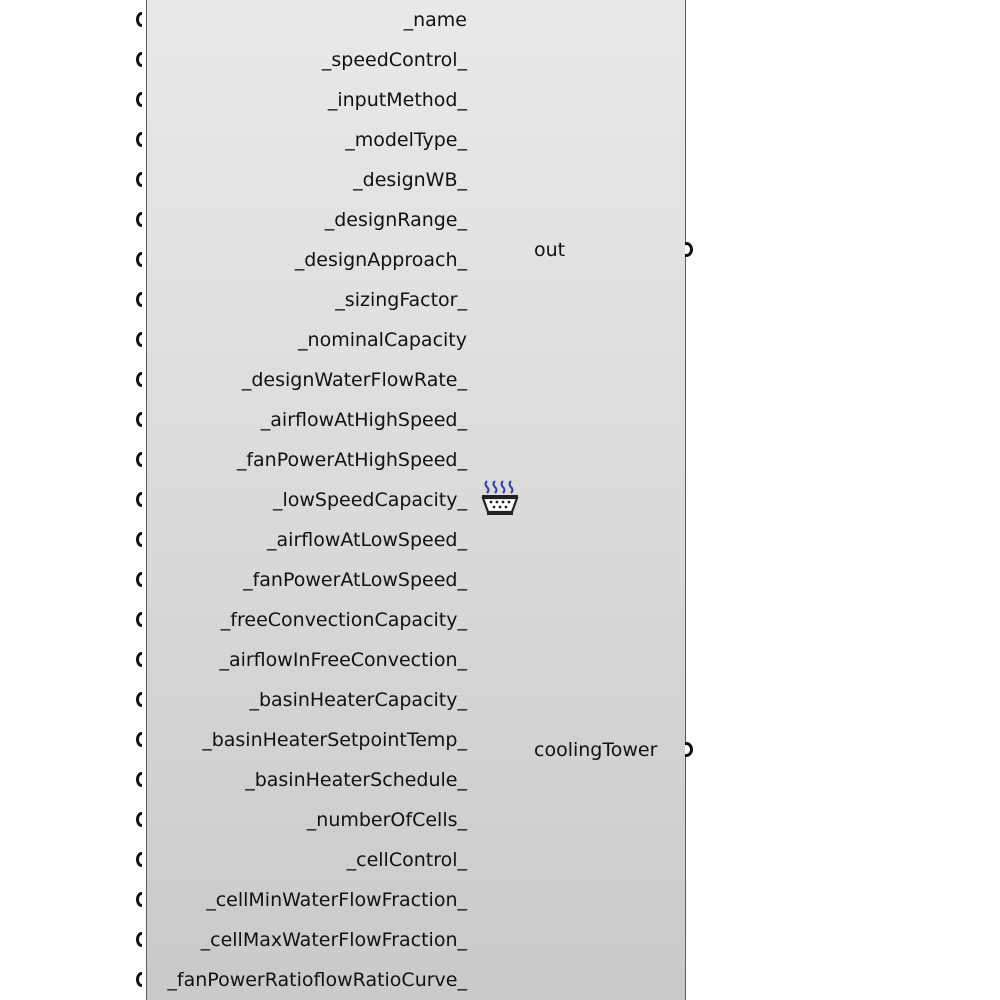  What do you see at coordinates (369, 500) in the screenshot?
I see `input-param-label: _lowSpeedCapacity_` at bounding box center [369, 500].